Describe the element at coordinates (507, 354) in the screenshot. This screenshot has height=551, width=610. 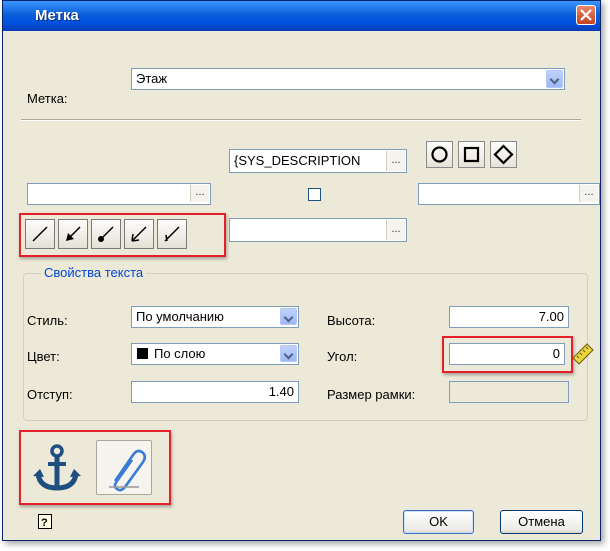
I see `angle-field: 0` at that location.